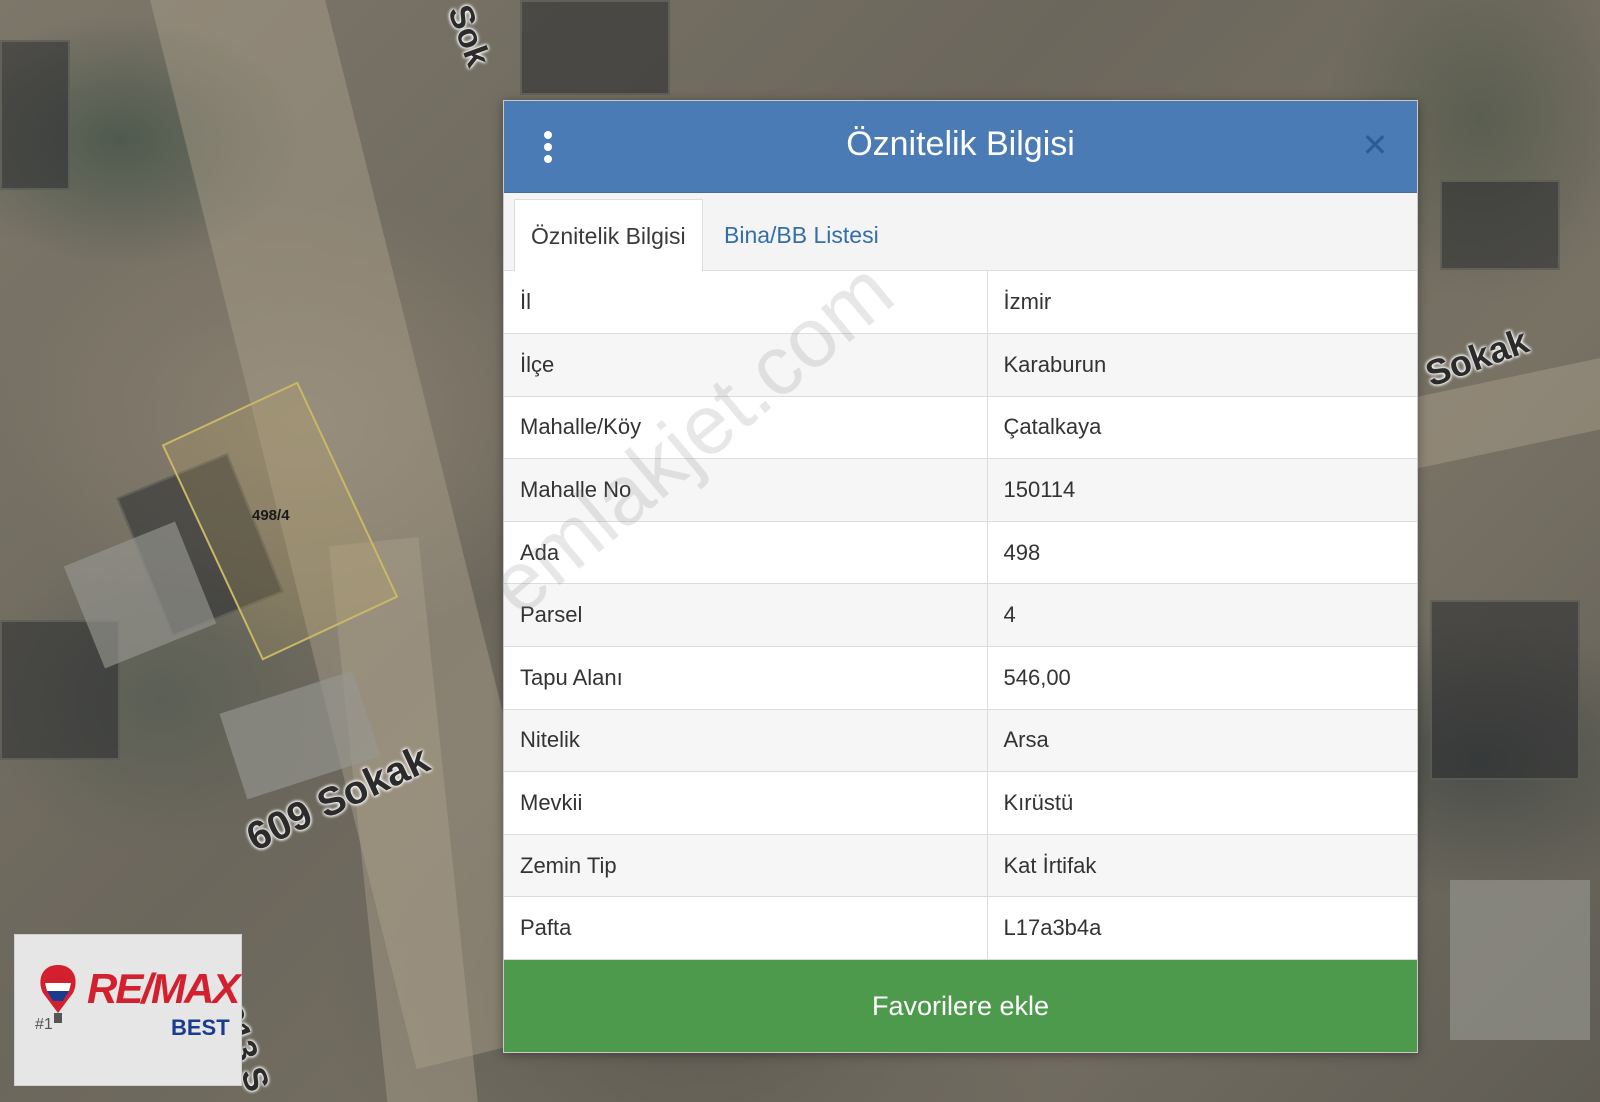  Describe the element at coordinates (1202, 866) in the screenshot. I see `attribute-value: Kat İrtifak` at that location.